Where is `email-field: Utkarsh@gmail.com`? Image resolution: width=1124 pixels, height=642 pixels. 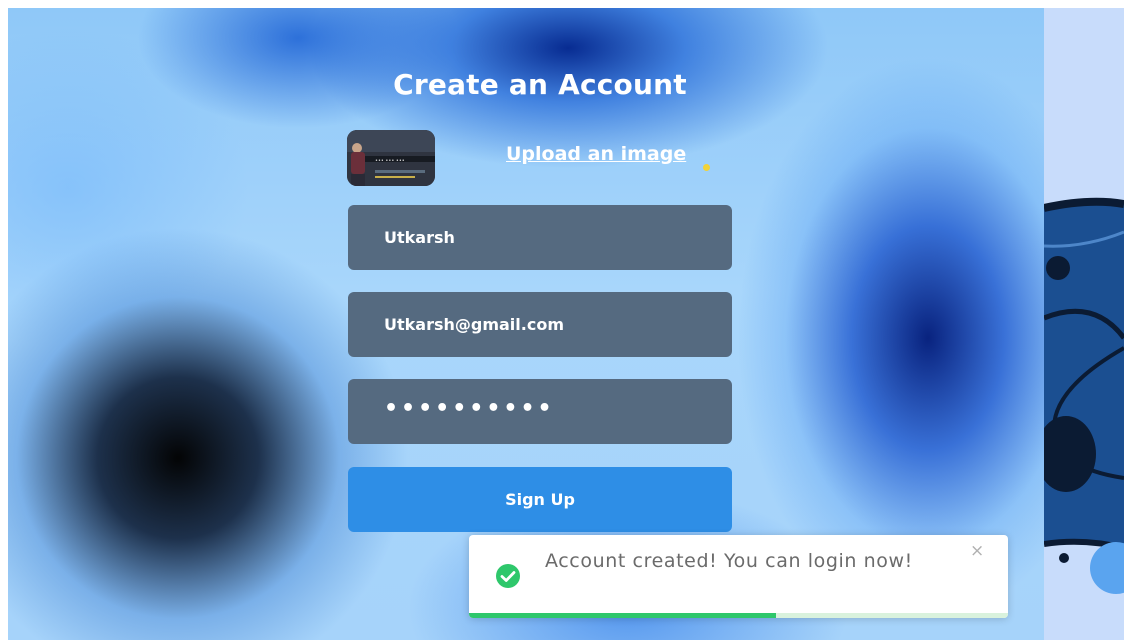 email-field: Utkarsh@gmail.com is located at coordinates (540, 324).